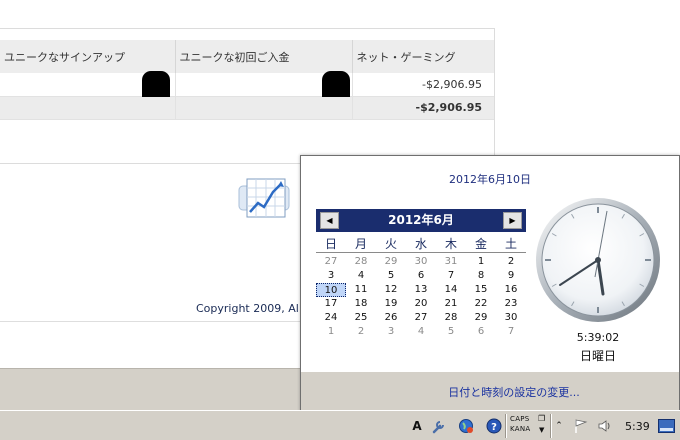 The width and height of the screenshot is (680, 440). I want to click on calendar-day: 26, so click(391, 318).